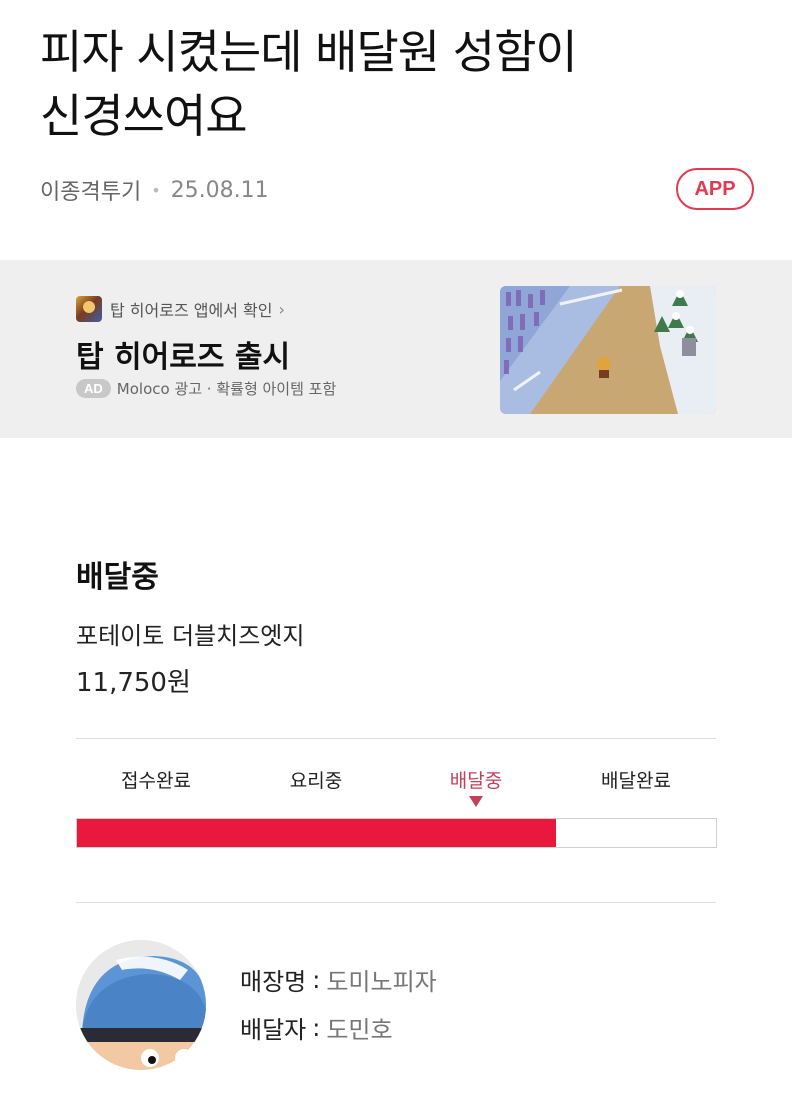  I want to click on post-date: 25.08.11, so click(219, 190).